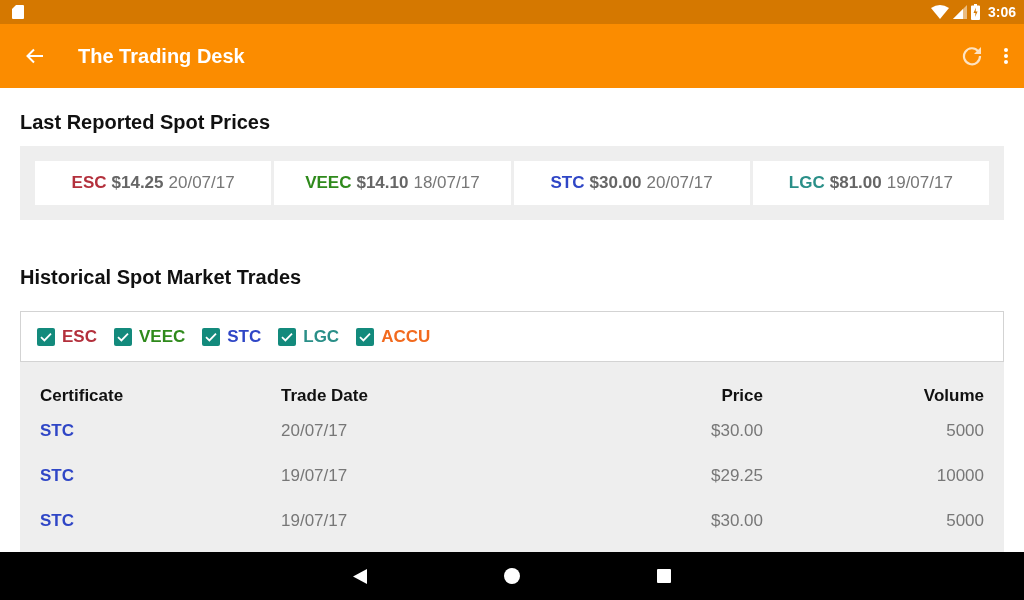  Describe the element at coordinates (615, 183) in the screenshot. I see `spot-price: $30.00` at that location.